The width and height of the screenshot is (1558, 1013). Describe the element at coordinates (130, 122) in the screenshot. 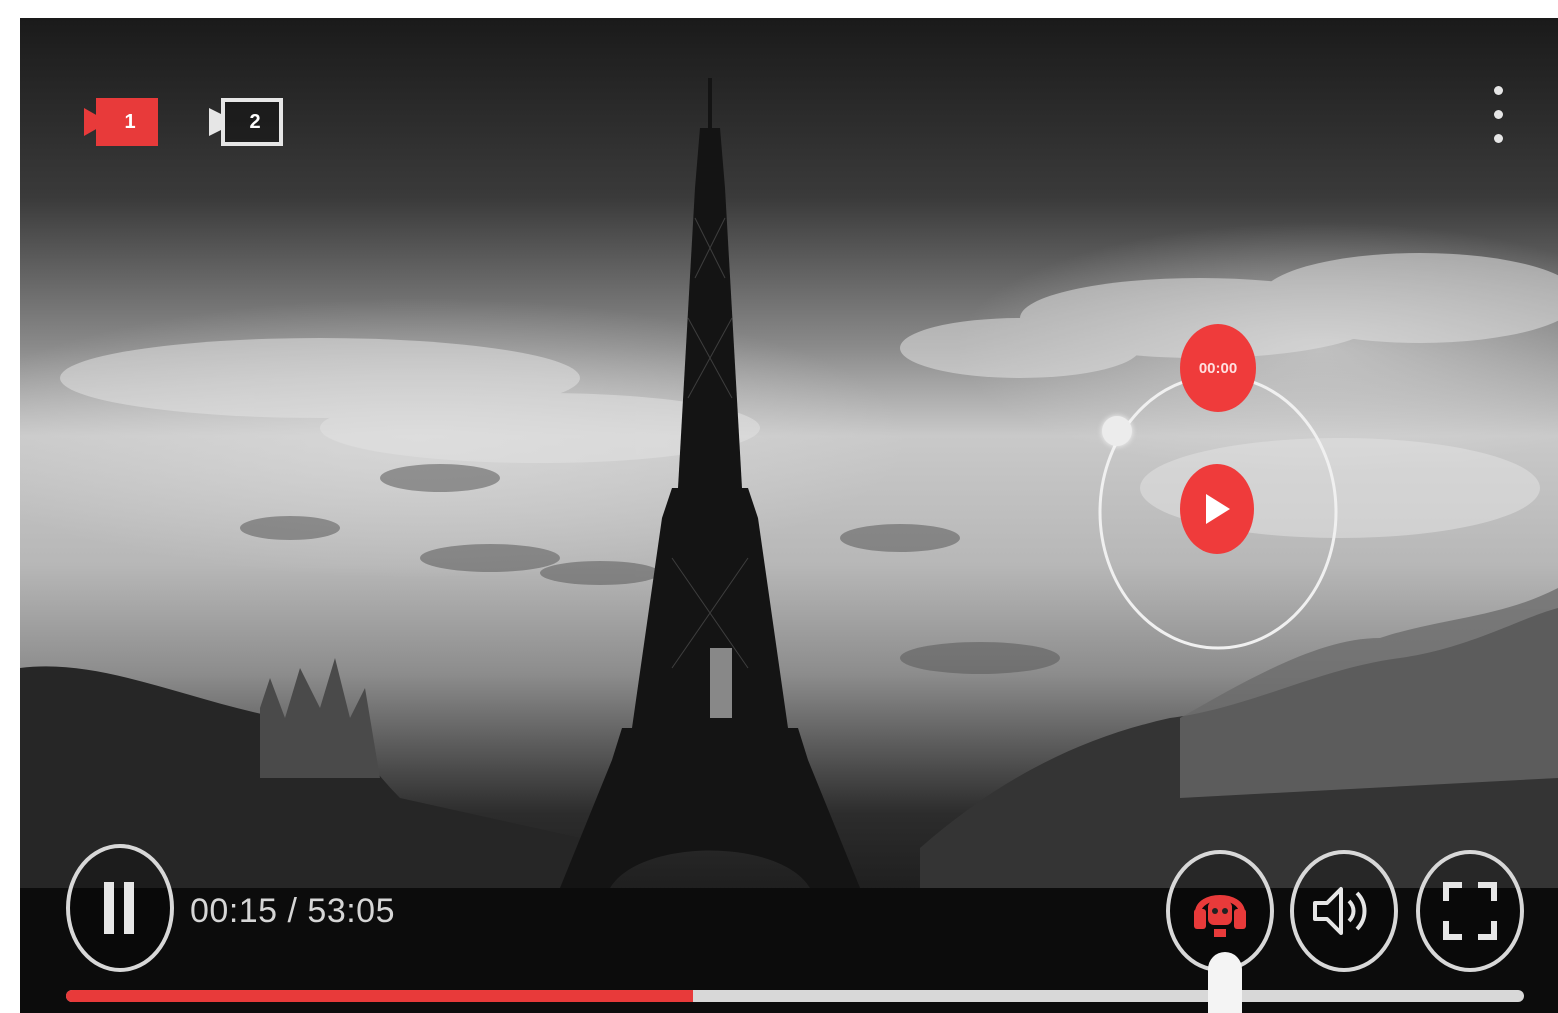

I see `camera-1-label: 1` at that location.